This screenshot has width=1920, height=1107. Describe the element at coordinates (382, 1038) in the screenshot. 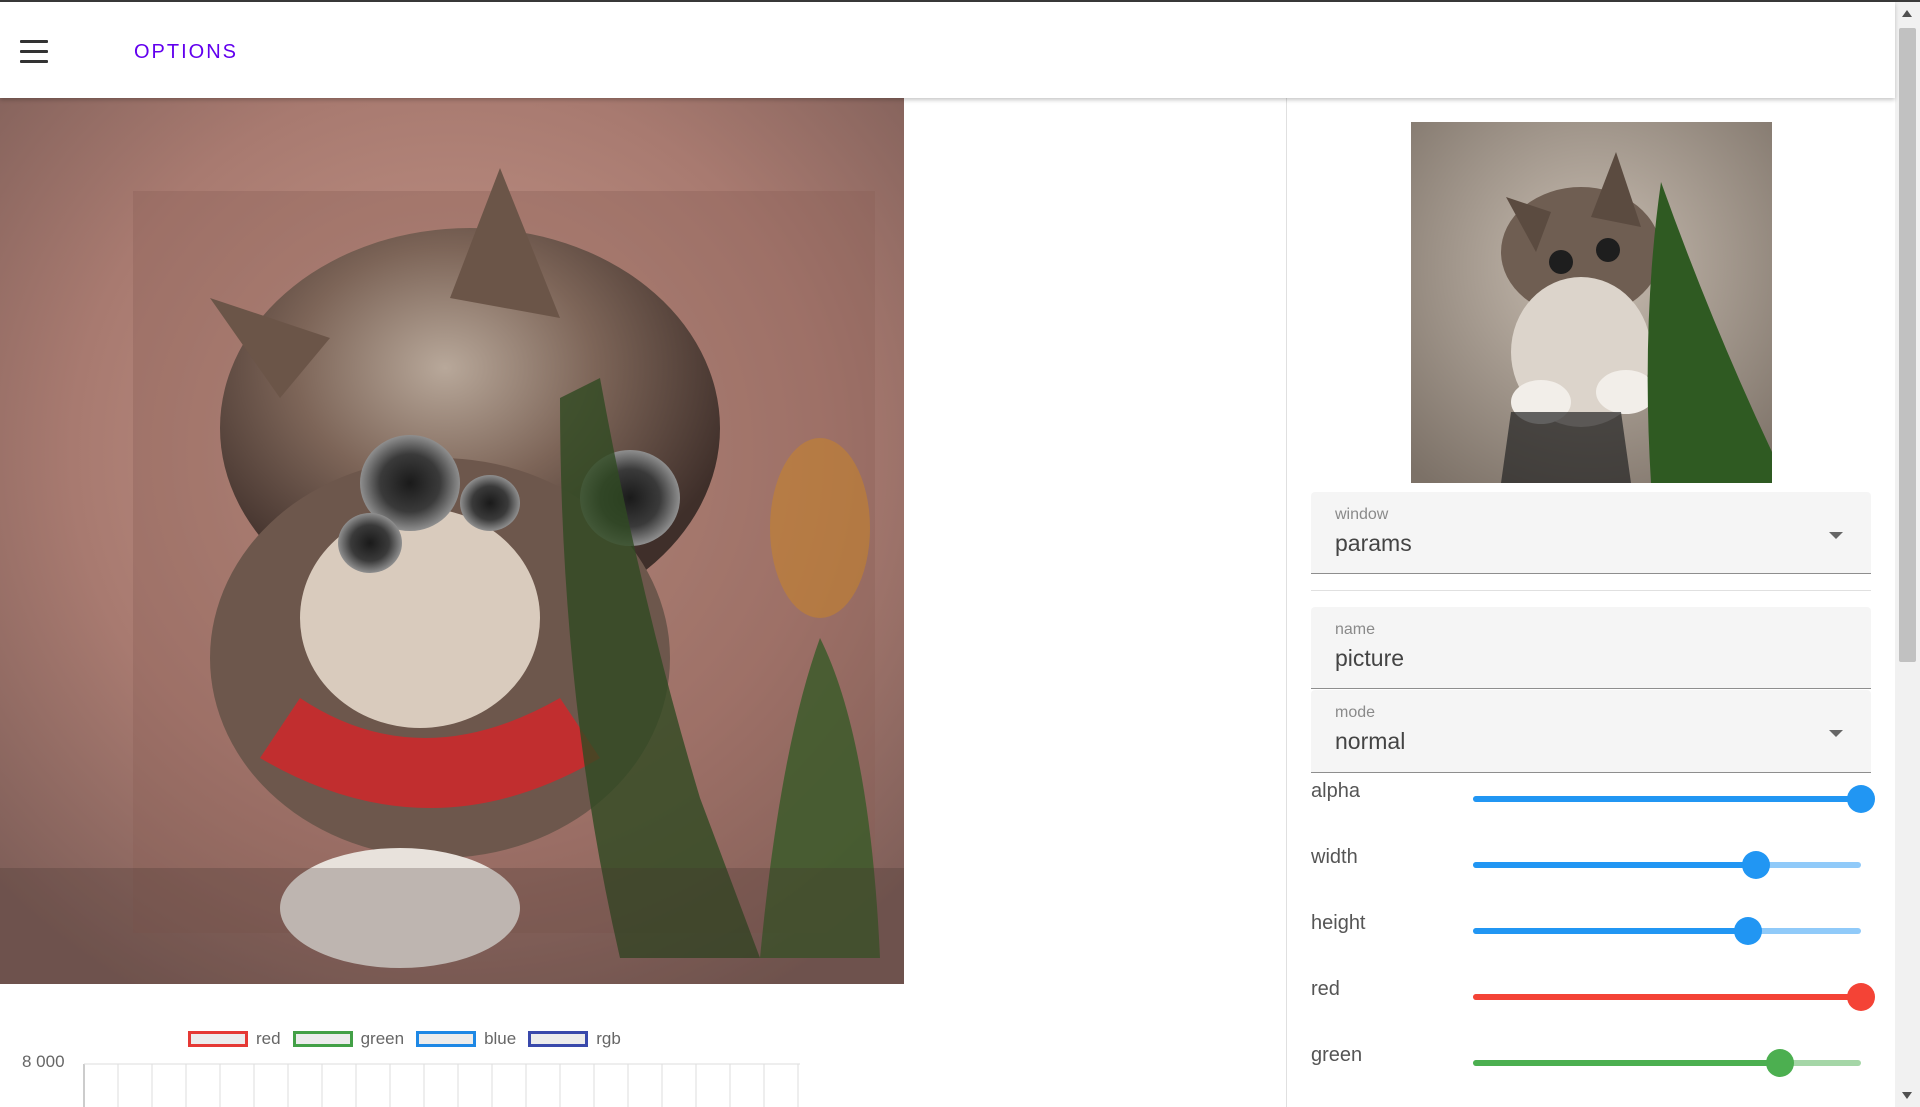

I see `legend-label-green: green` at that location.